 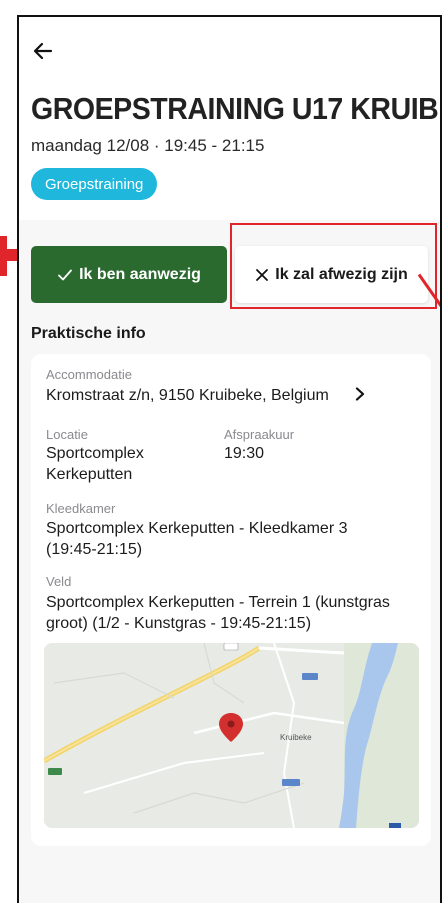 I want to click on locker-room-value-line1: Sportcomplex Kerkeputten - Kleedkamer 3, so click(x=197, y=528).